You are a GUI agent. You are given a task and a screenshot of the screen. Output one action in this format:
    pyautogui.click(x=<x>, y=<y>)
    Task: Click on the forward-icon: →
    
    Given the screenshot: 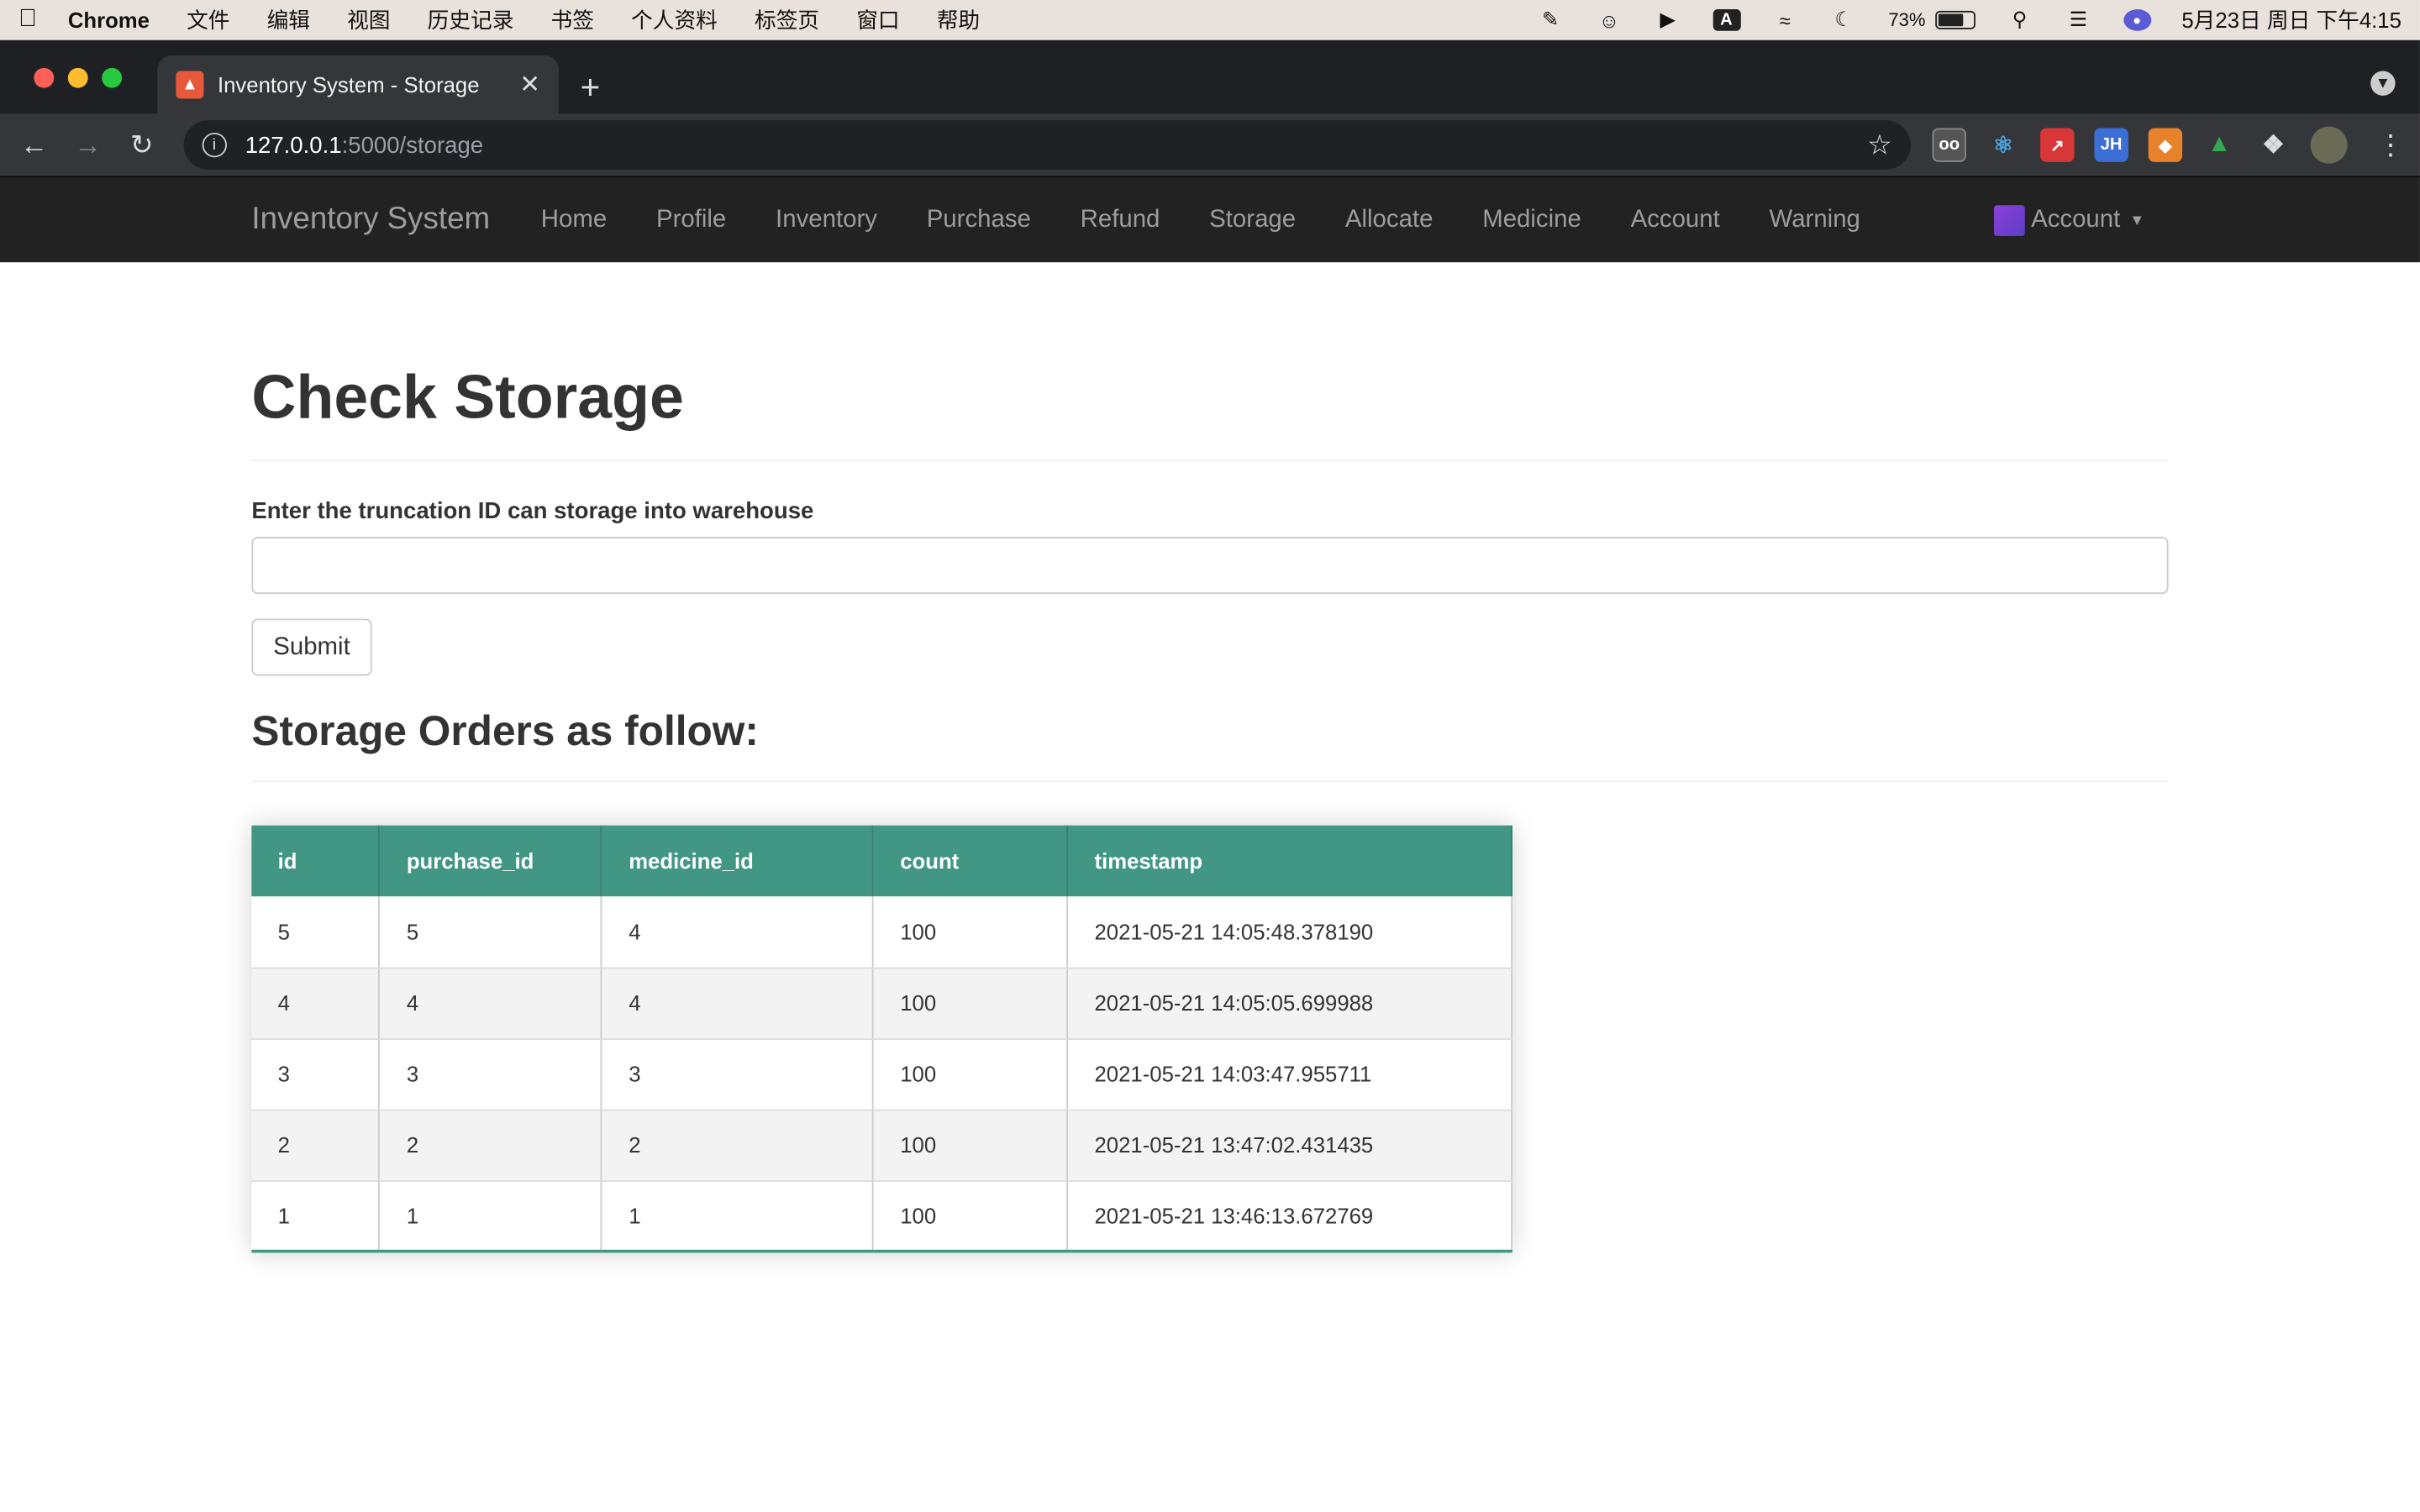 What is the action you would take?
    pyautogui.click(x=88, y=145)
    